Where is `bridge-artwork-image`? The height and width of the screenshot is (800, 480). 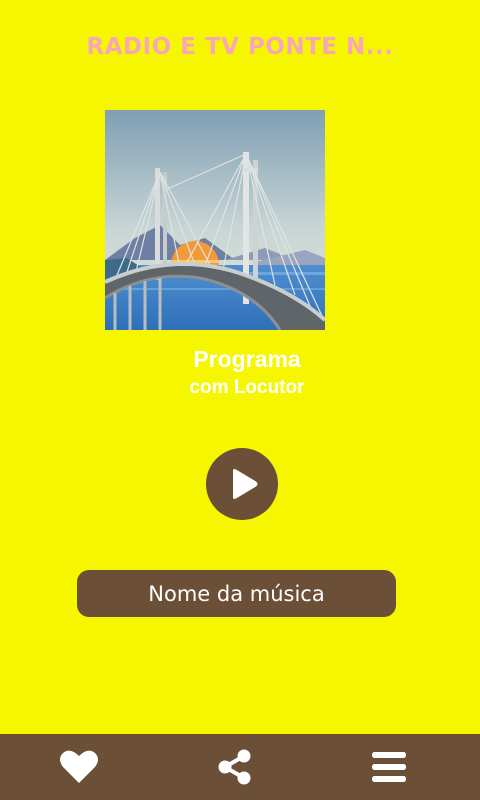 bridge-artwork-image is located at coordinates (215, 220).